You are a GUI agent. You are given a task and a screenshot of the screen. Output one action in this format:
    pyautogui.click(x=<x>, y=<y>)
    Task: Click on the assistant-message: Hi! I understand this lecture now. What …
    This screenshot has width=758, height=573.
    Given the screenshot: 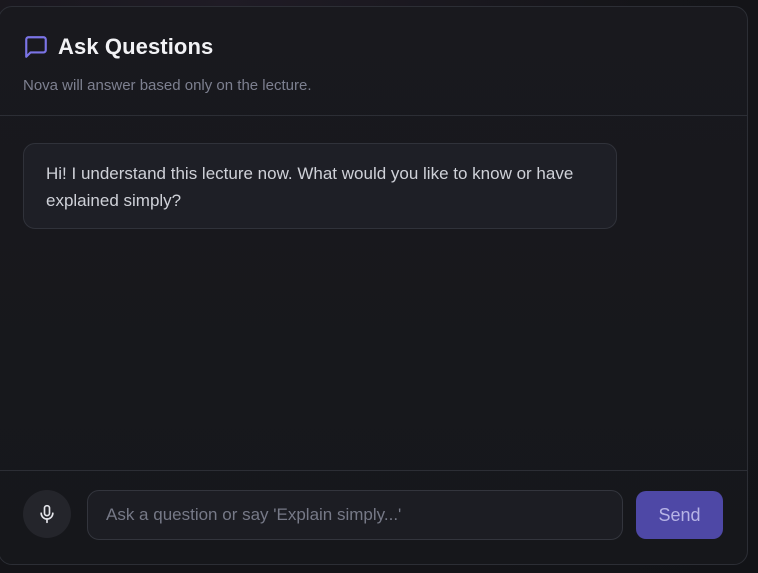 What is the action you would take?
    pyautogui.click(x=320, y=186)
    